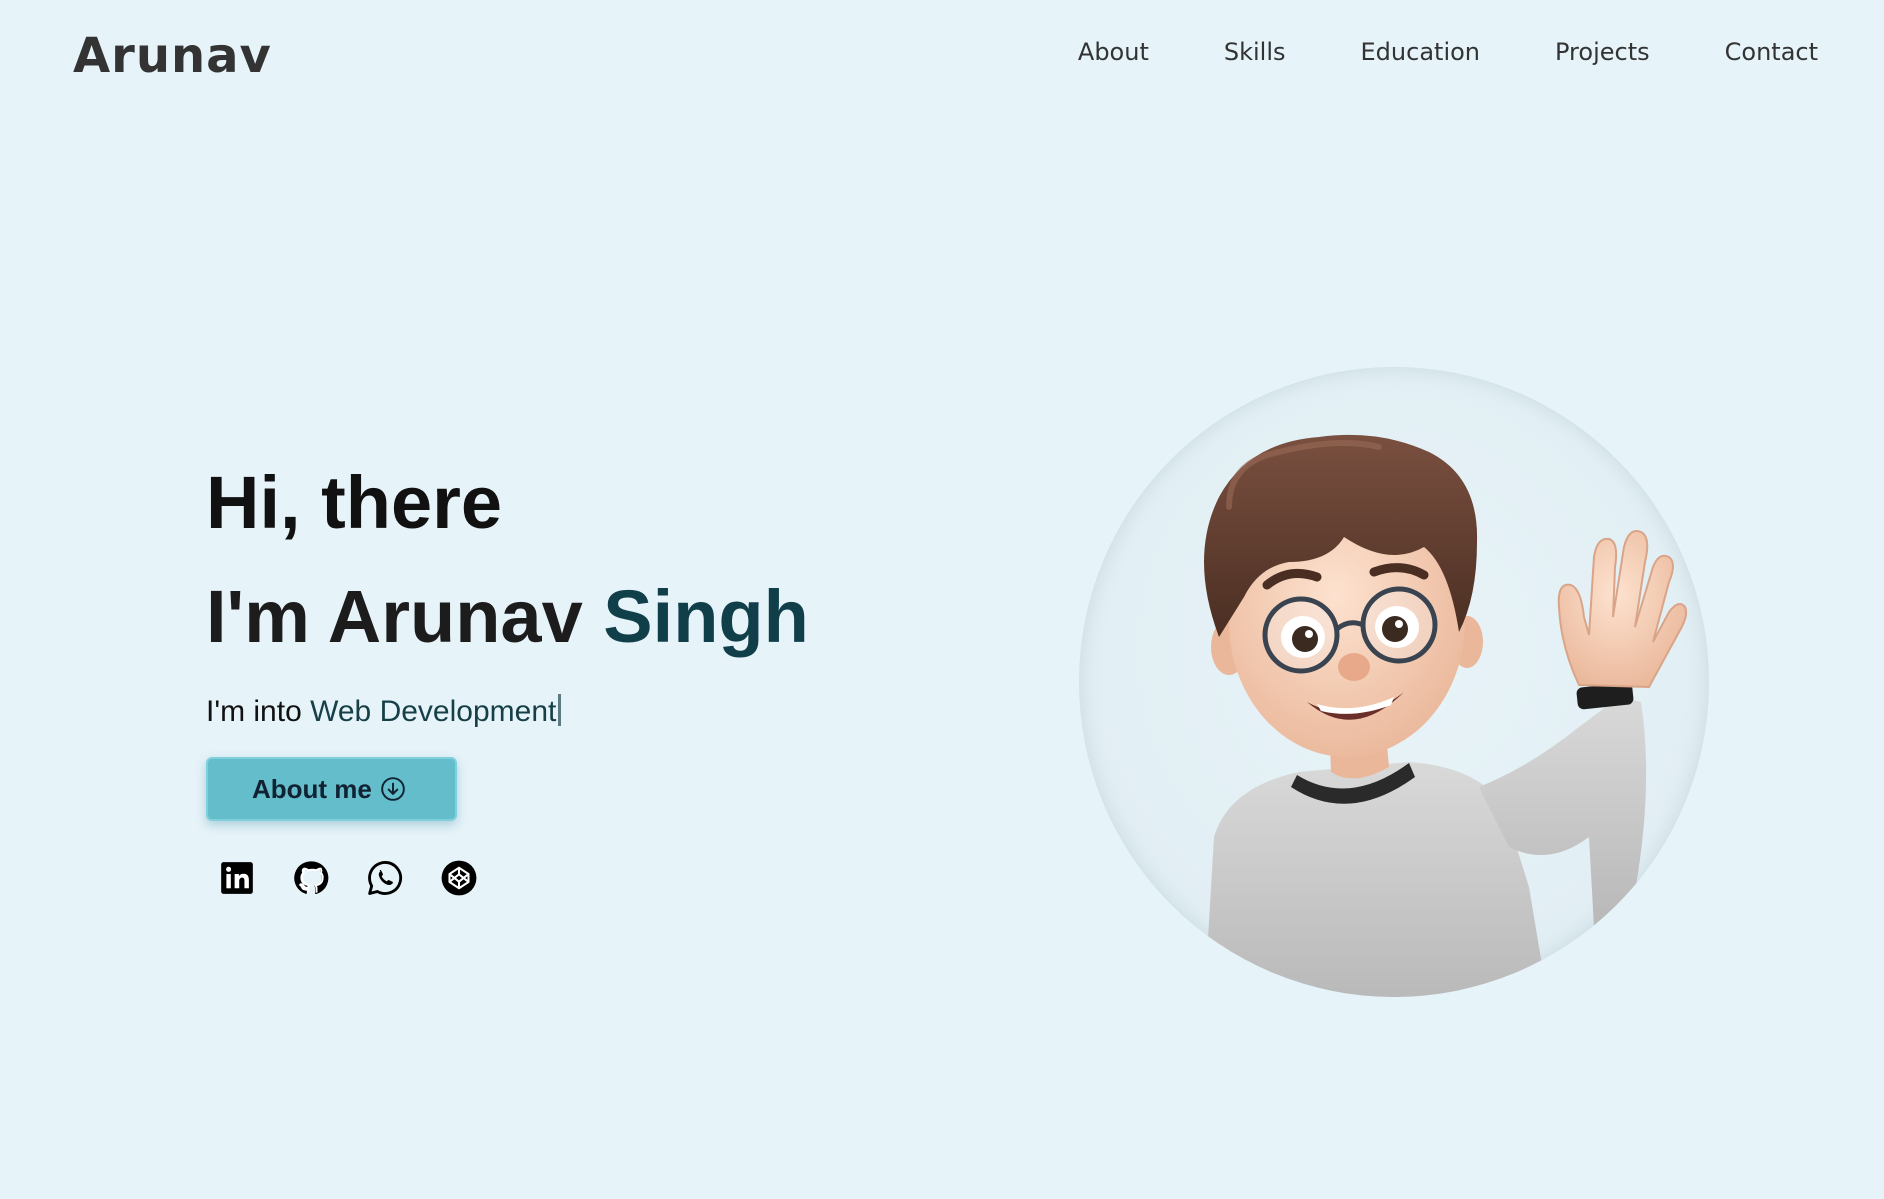  I want to click on hero-greeting: Hi, there, so click(354, 502).